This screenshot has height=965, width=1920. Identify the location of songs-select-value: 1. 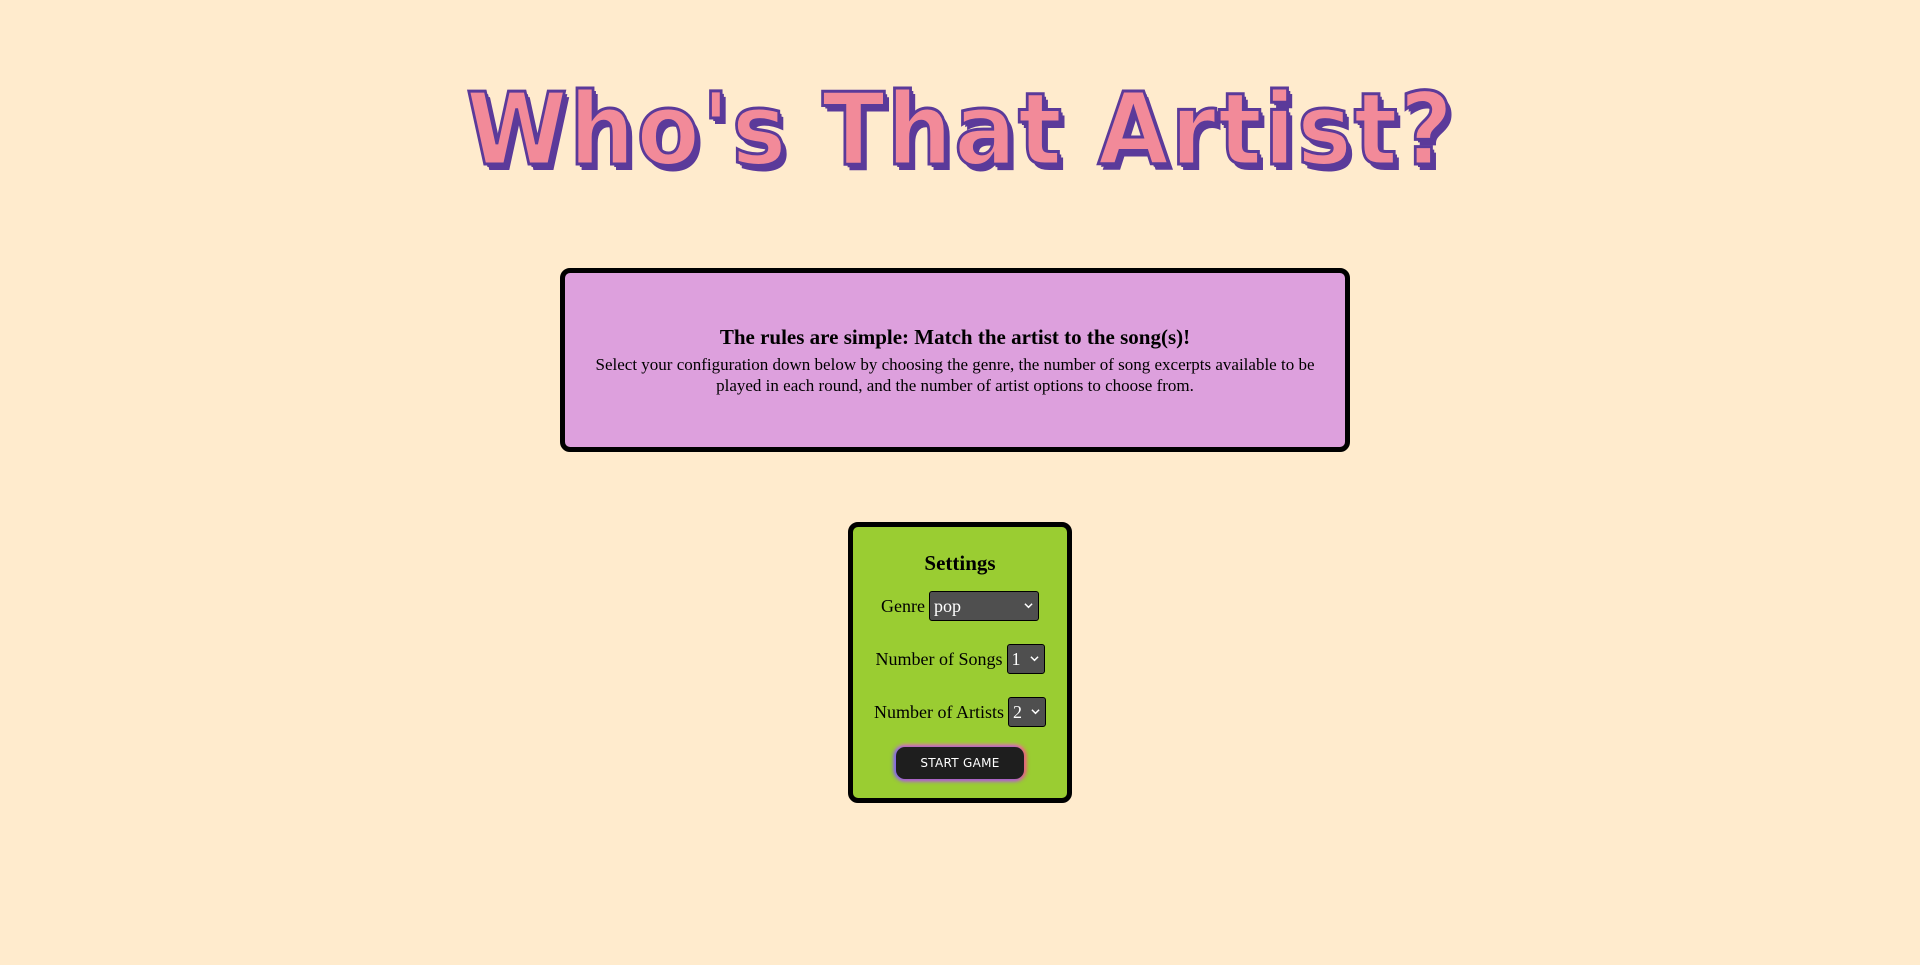
(1016, 658).